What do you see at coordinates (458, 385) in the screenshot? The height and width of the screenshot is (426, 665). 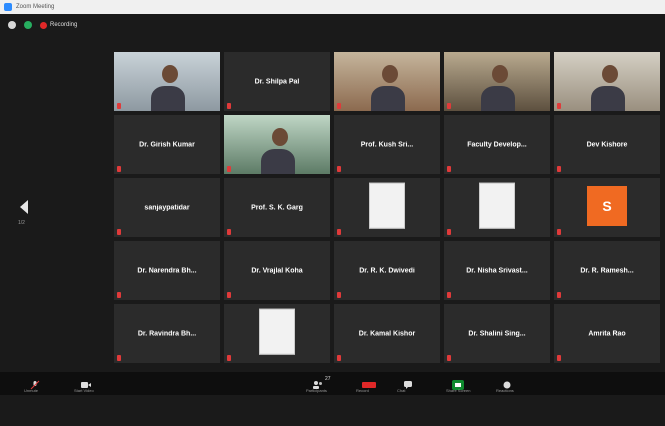 I see `share-screen-button: Share Screen` at bounding box center [458, 385].